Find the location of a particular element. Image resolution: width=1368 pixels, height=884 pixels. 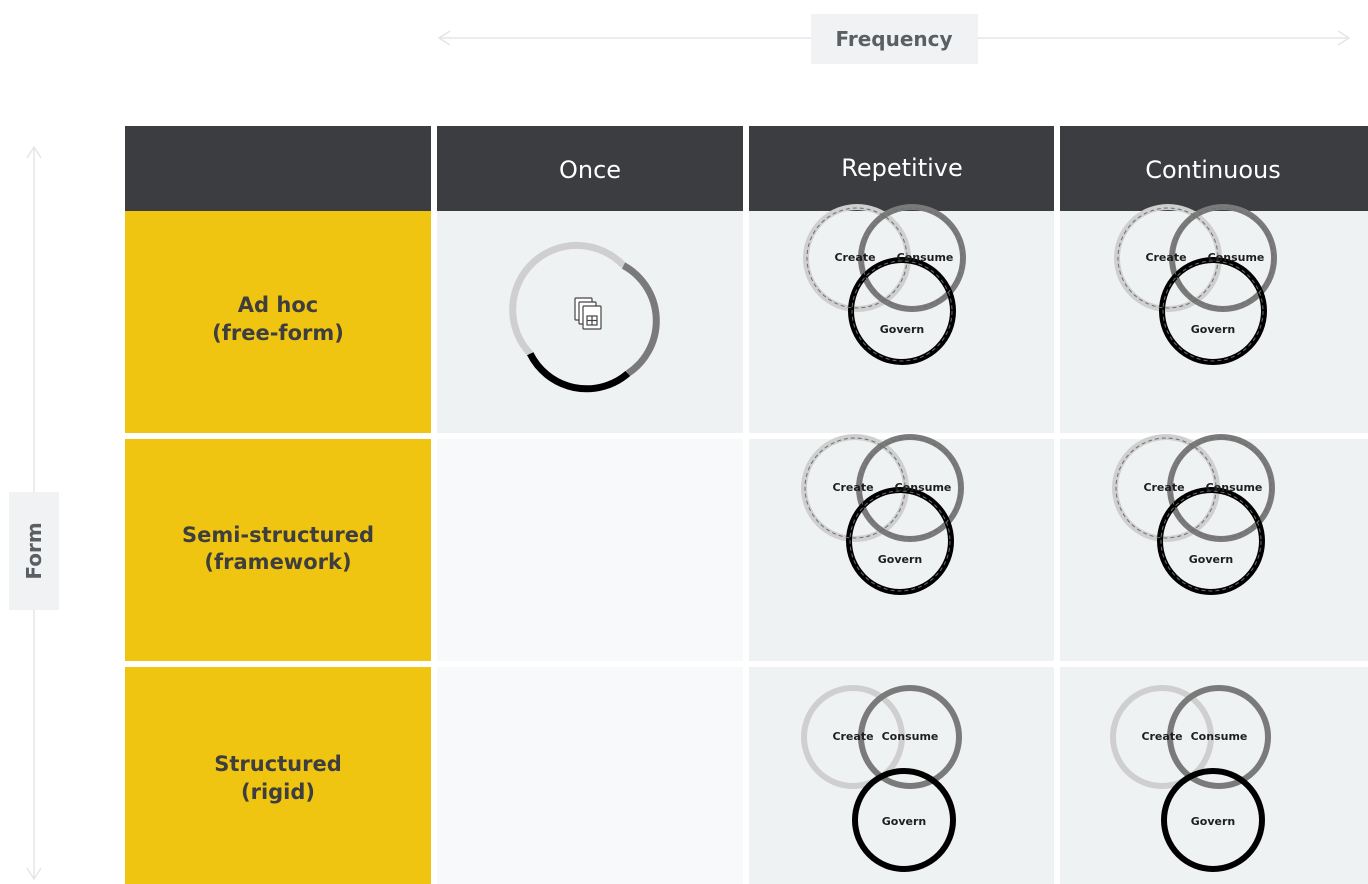

cluster-structured-repetitive-consume-label: Consume is located at coordinates (910, 736).